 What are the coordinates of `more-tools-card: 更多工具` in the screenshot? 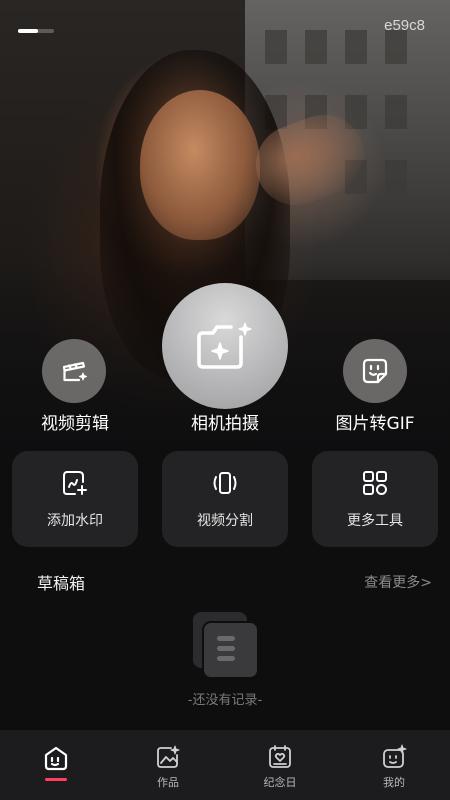 It's located at (375, 499).